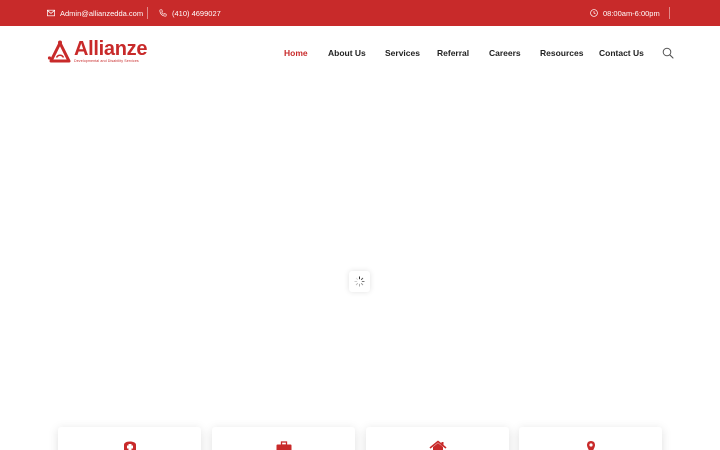 The height and width of the screenshot is (450, 720). Describe the element at coordinates (594, 13) in the screenshot. I see `clock-icon` at that location.